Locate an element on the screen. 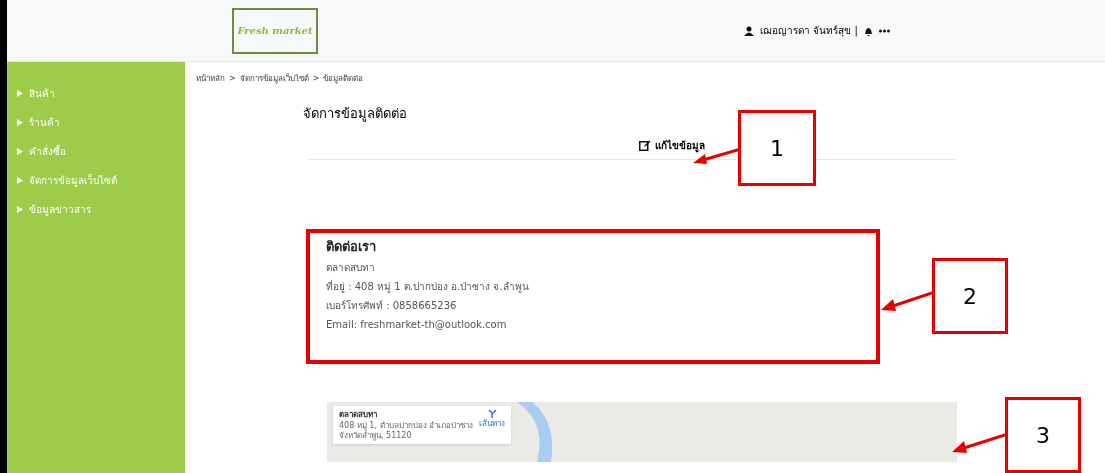 The height and width of the screenshot is (473, 1105). directions-button: เส้นทาง is located at coordinates (492, 425).